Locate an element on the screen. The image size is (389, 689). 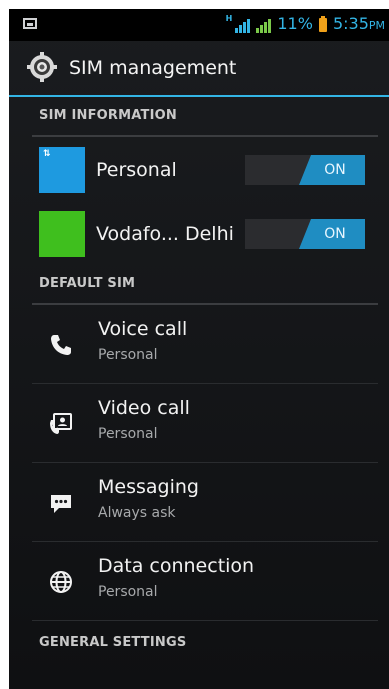
section-label: DEFAULT SIM is located at coordinates (87, 283).